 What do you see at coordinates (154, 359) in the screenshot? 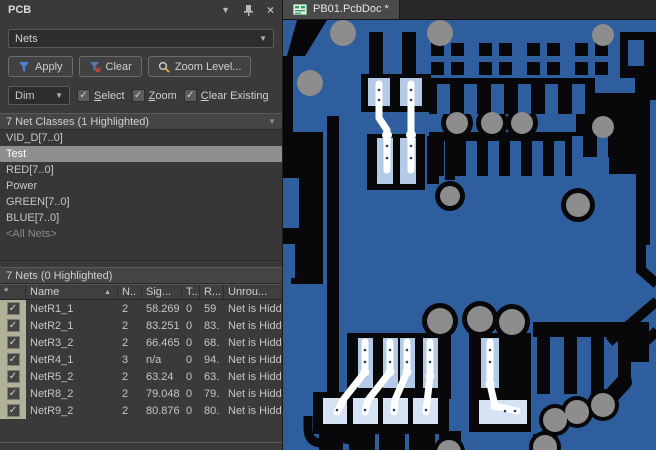
I see `net-signal-length: n/a` at bounding box center [154, 359].